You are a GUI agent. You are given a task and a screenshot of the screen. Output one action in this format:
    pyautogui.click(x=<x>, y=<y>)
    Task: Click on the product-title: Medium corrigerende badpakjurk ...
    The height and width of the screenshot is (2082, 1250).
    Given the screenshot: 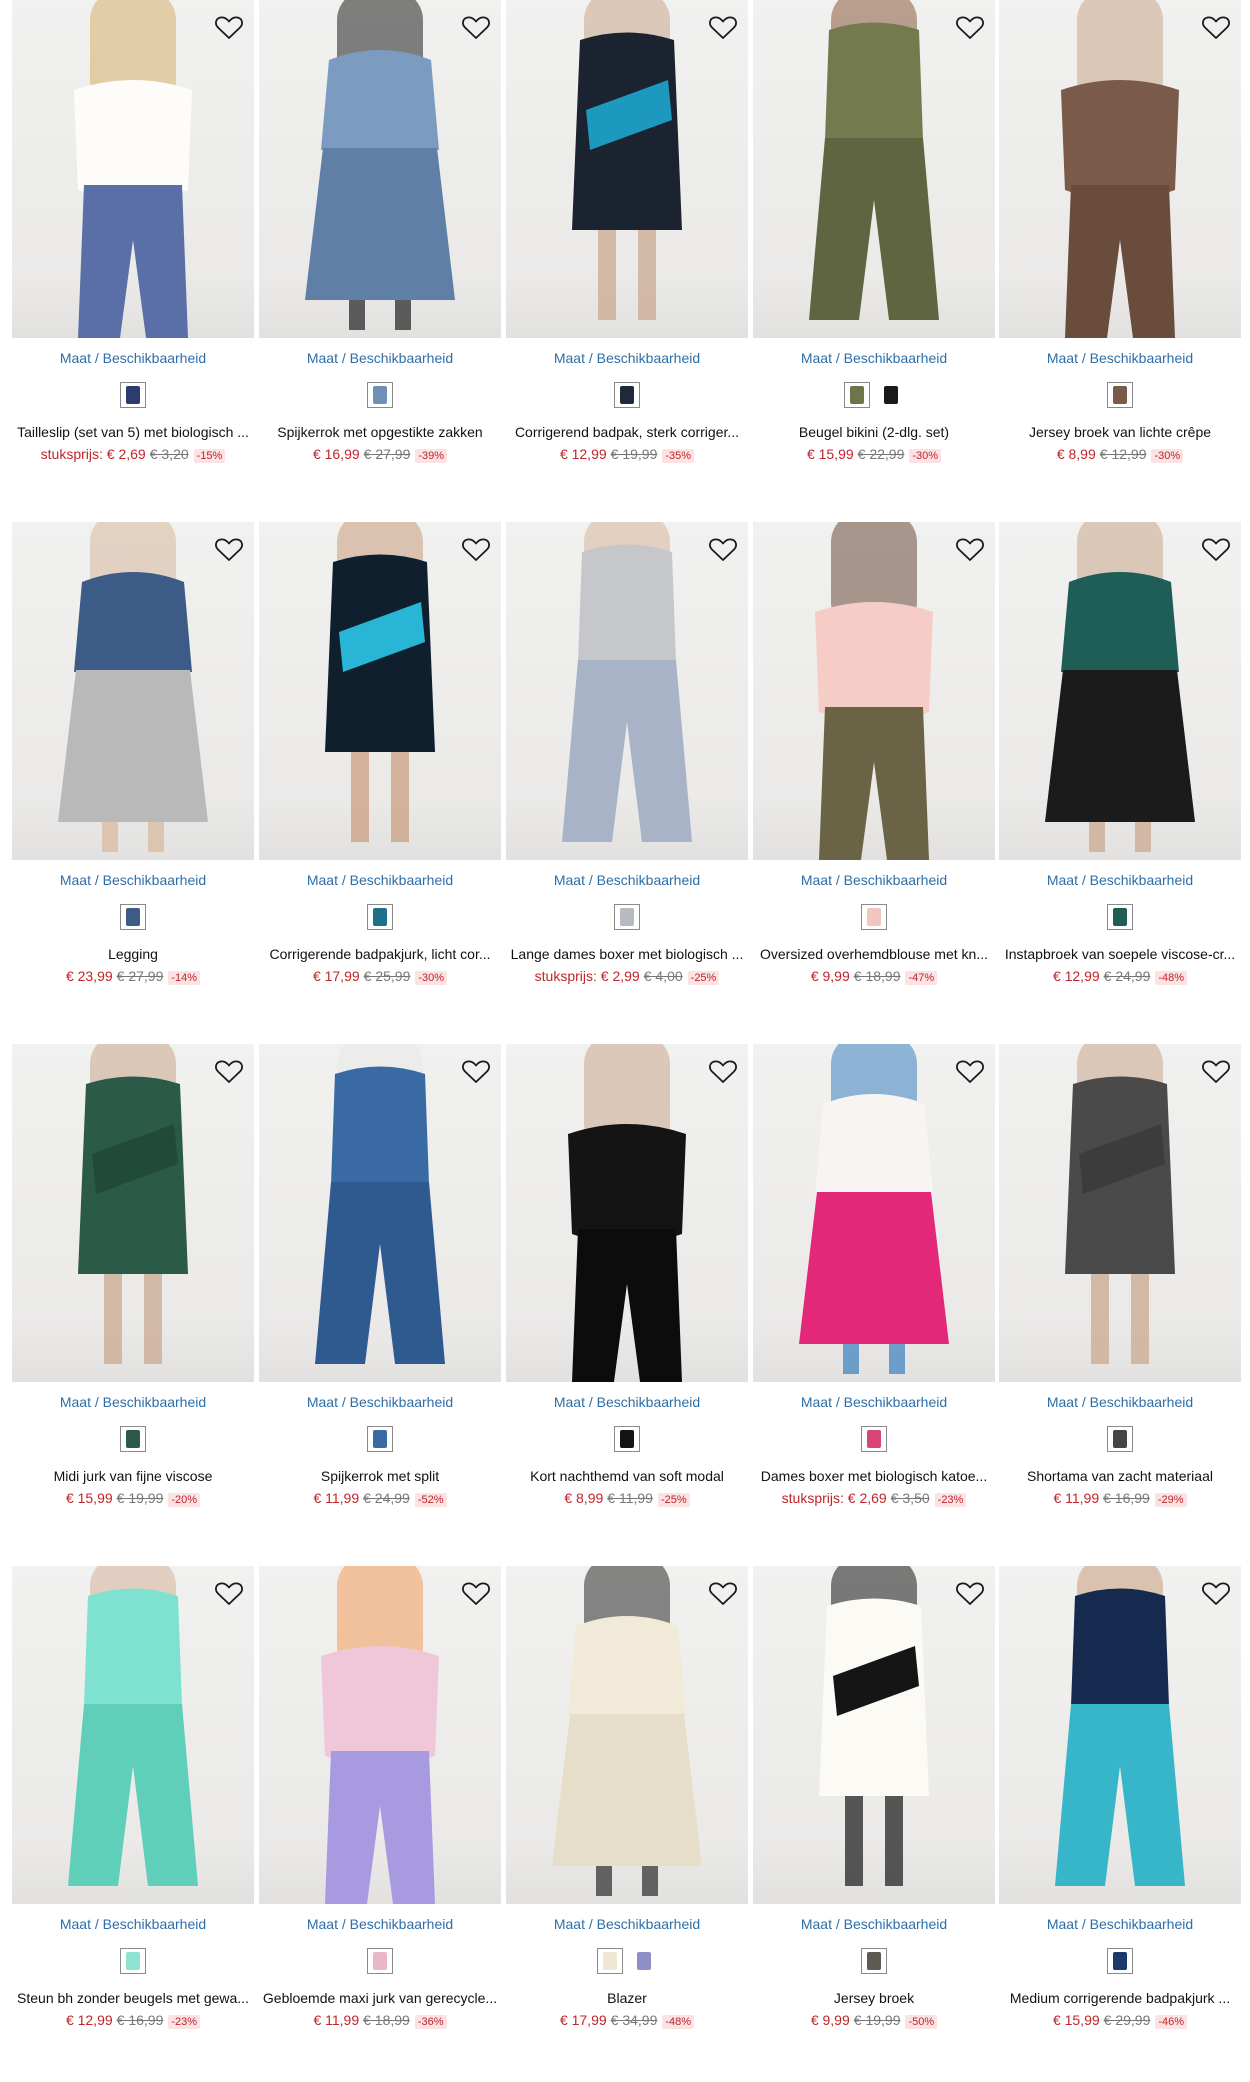 What is the action you would take?
    pyautogui.click(x=1120, y=1998)
    